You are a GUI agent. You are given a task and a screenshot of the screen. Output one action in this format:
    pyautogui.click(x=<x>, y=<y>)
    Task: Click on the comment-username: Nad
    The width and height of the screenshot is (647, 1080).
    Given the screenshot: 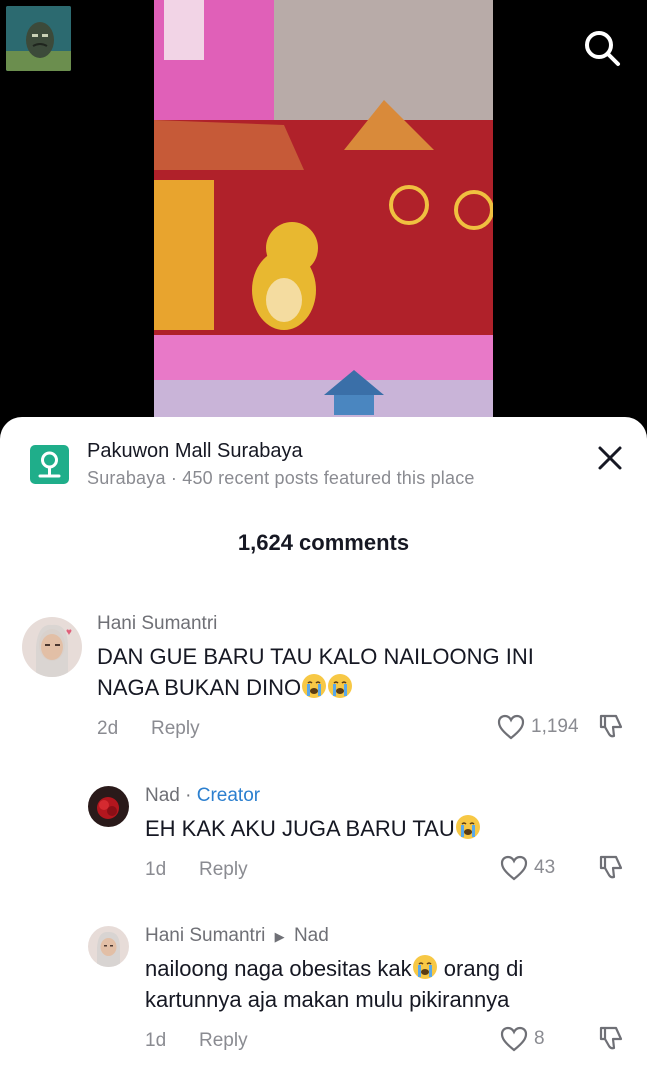 What is the action you would take?
    pyautogui.click(x=162, y=795)
    